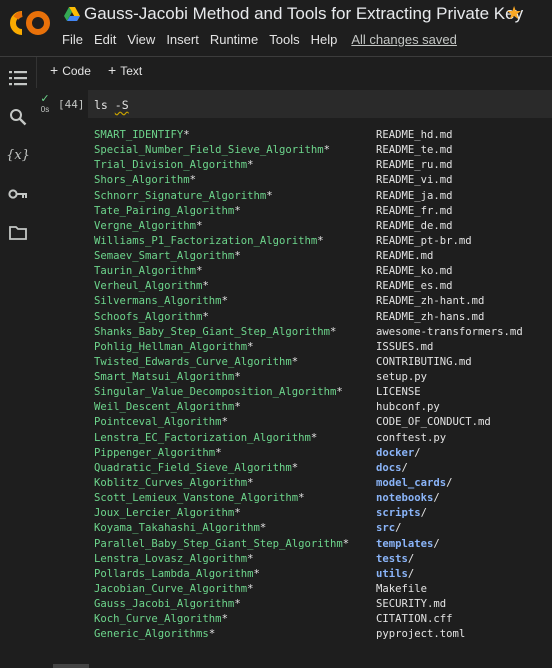  I want to click on executable-name: Taurin_Algorithm, so click(145, 271).